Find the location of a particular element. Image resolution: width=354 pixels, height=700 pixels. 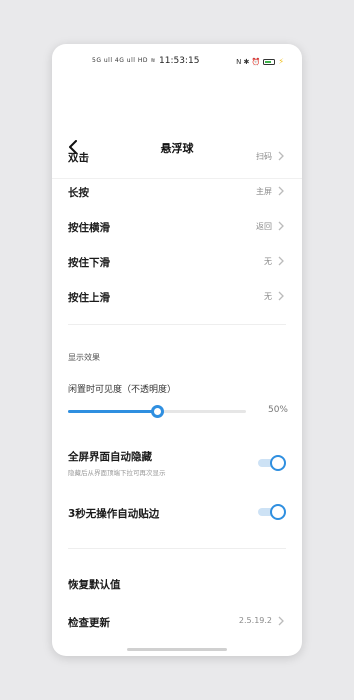

gesture-value: 返回 is located at coordinates (264, 226).